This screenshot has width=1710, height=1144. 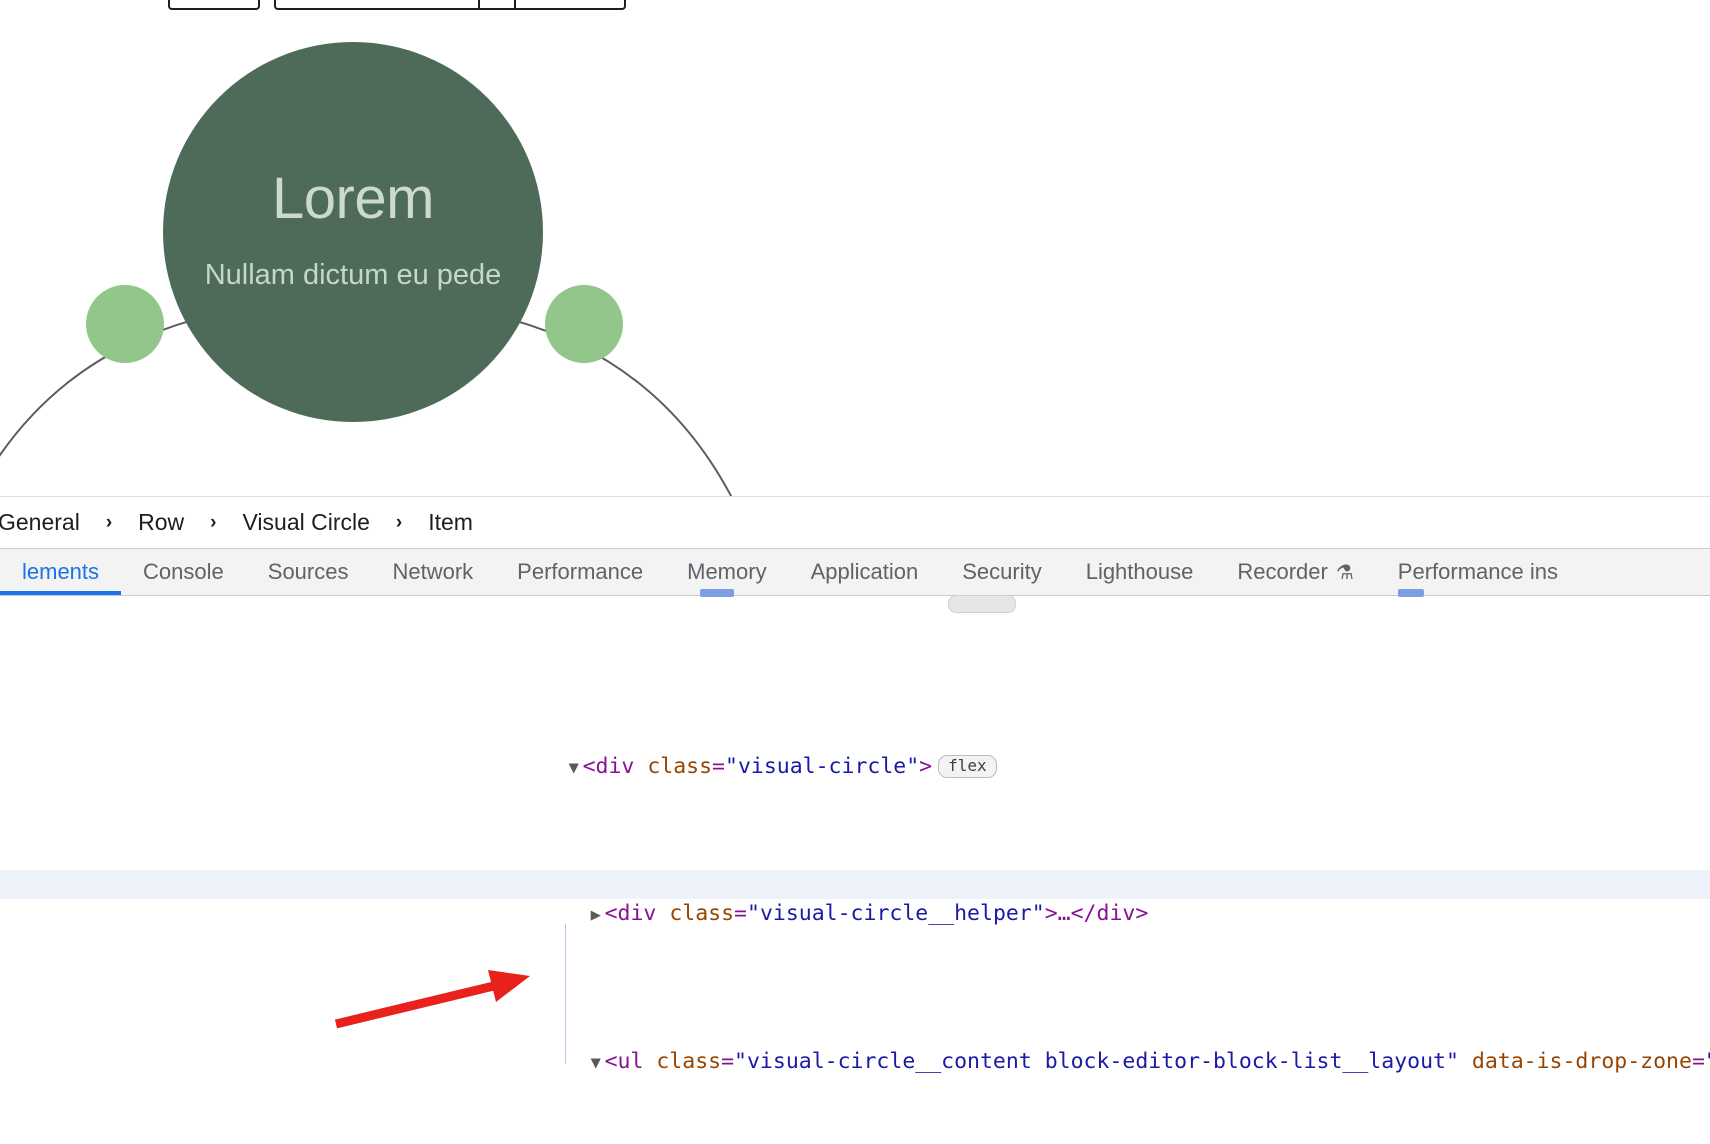 What do you see at coordinates (353, 199) in the screenshot?
I see `visual-circle-title: Lorem` at bounding box center [353, 199].